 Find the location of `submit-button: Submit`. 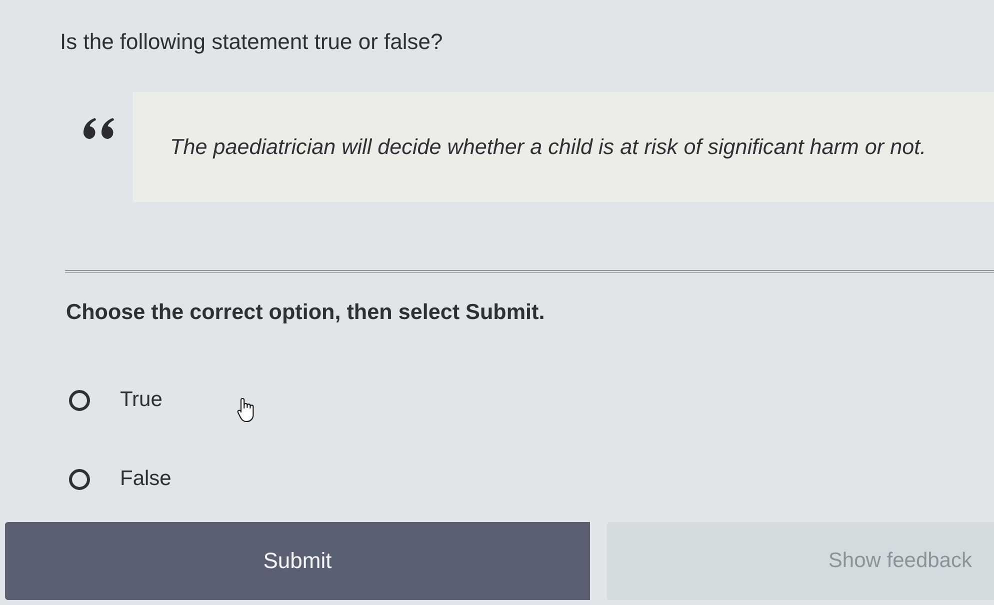

submit-button: Submit is located at coordinates (297, 561).